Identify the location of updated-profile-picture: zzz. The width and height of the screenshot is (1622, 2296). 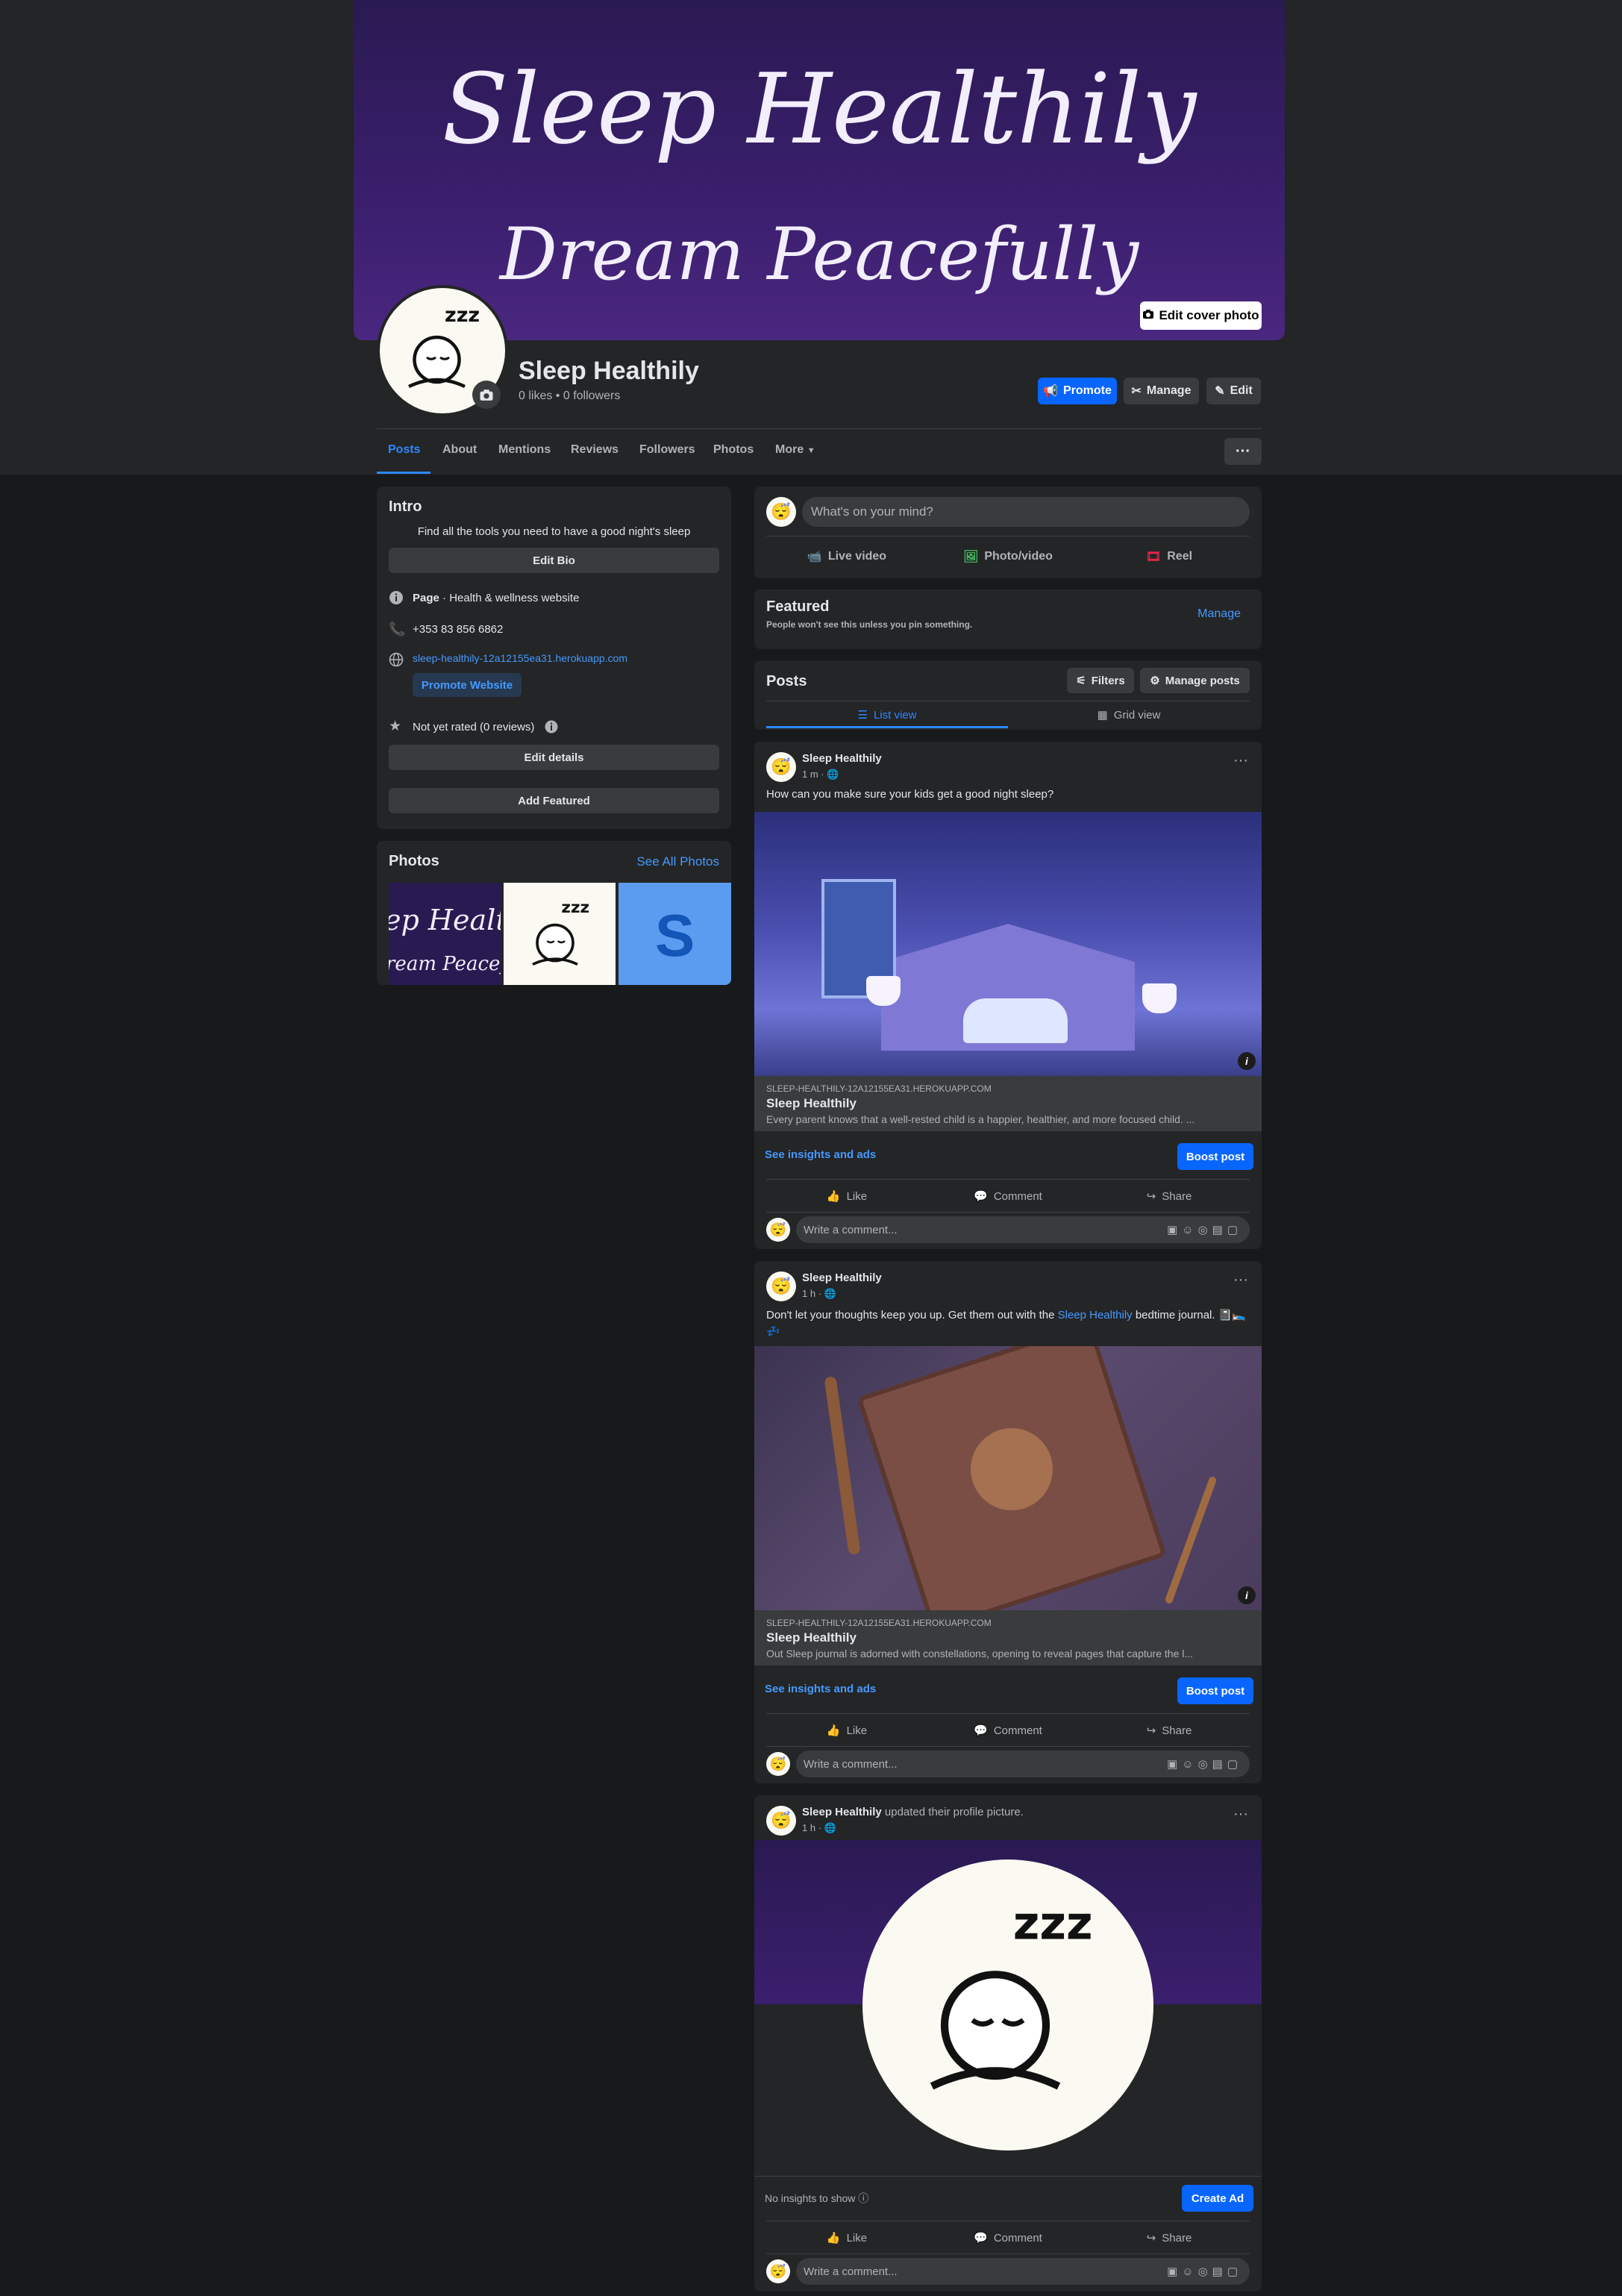
(1007, 2005).